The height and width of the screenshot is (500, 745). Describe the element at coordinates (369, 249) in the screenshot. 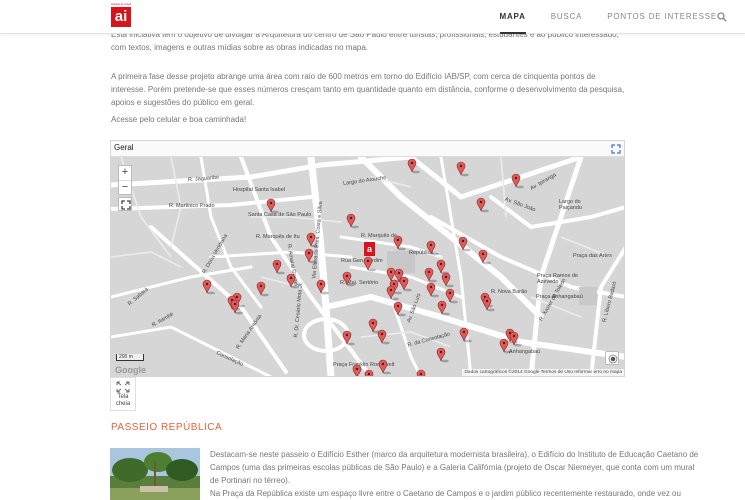

I see `iab-center-marker: a` at that location.